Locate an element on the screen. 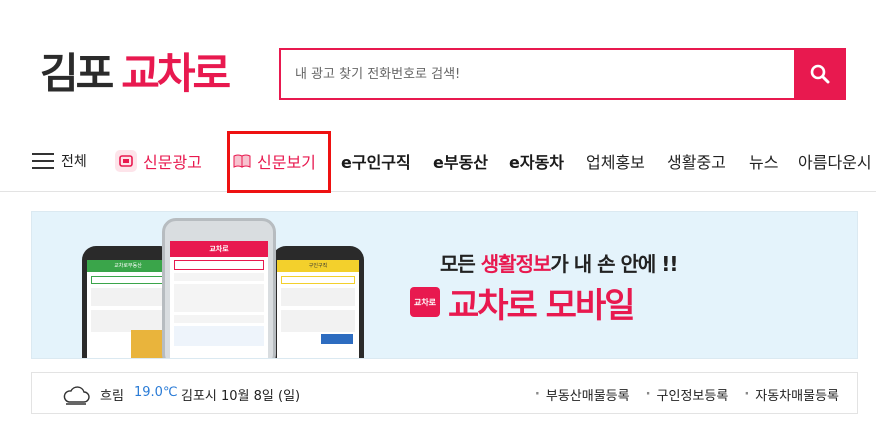  site-logo: 김포 교차로 is located at coordinates (135, 74).